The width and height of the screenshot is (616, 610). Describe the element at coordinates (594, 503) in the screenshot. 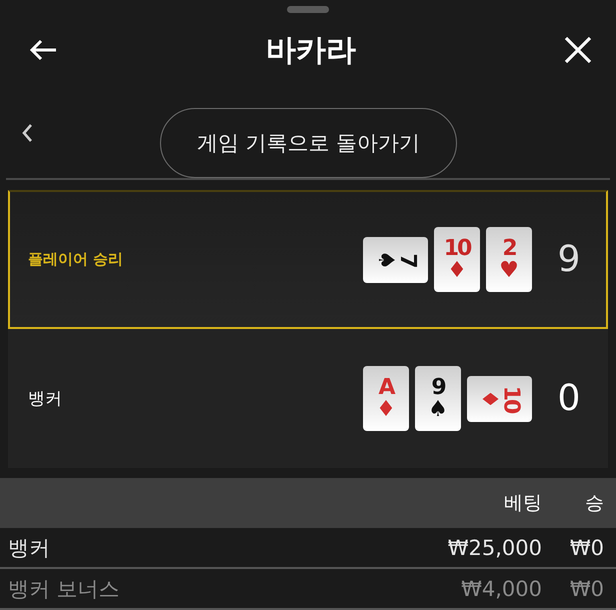

I see `column-header: 승` at that location.